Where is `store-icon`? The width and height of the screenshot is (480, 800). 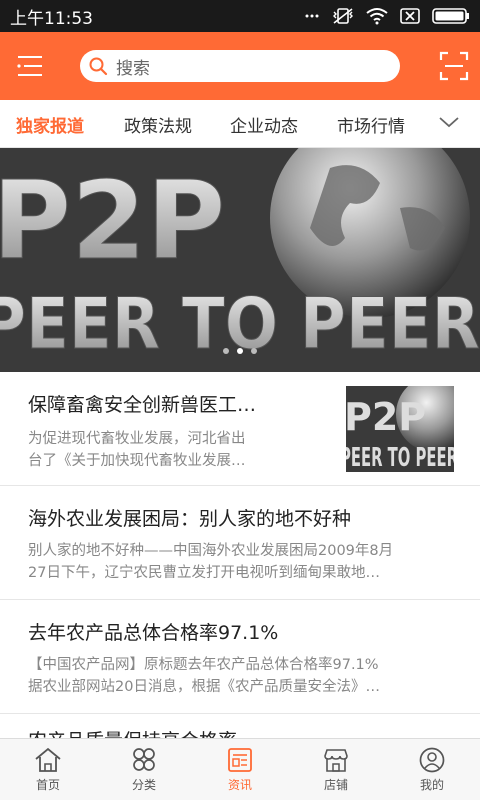 store-icon is located at coordinates (336, 760).